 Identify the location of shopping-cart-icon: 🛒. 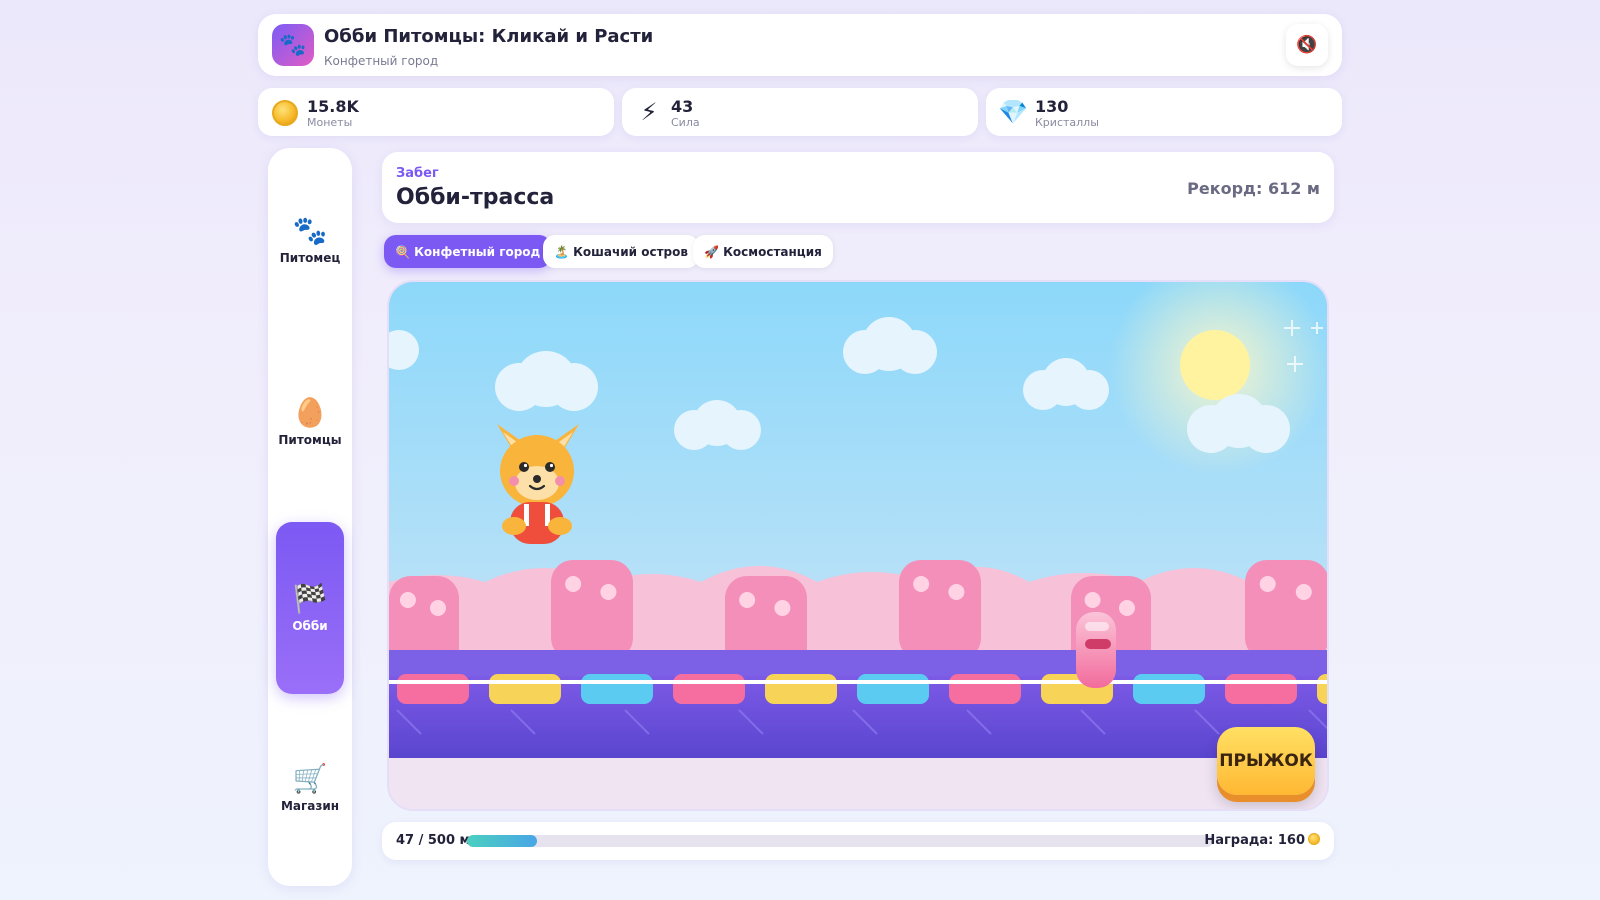
(310, 778).